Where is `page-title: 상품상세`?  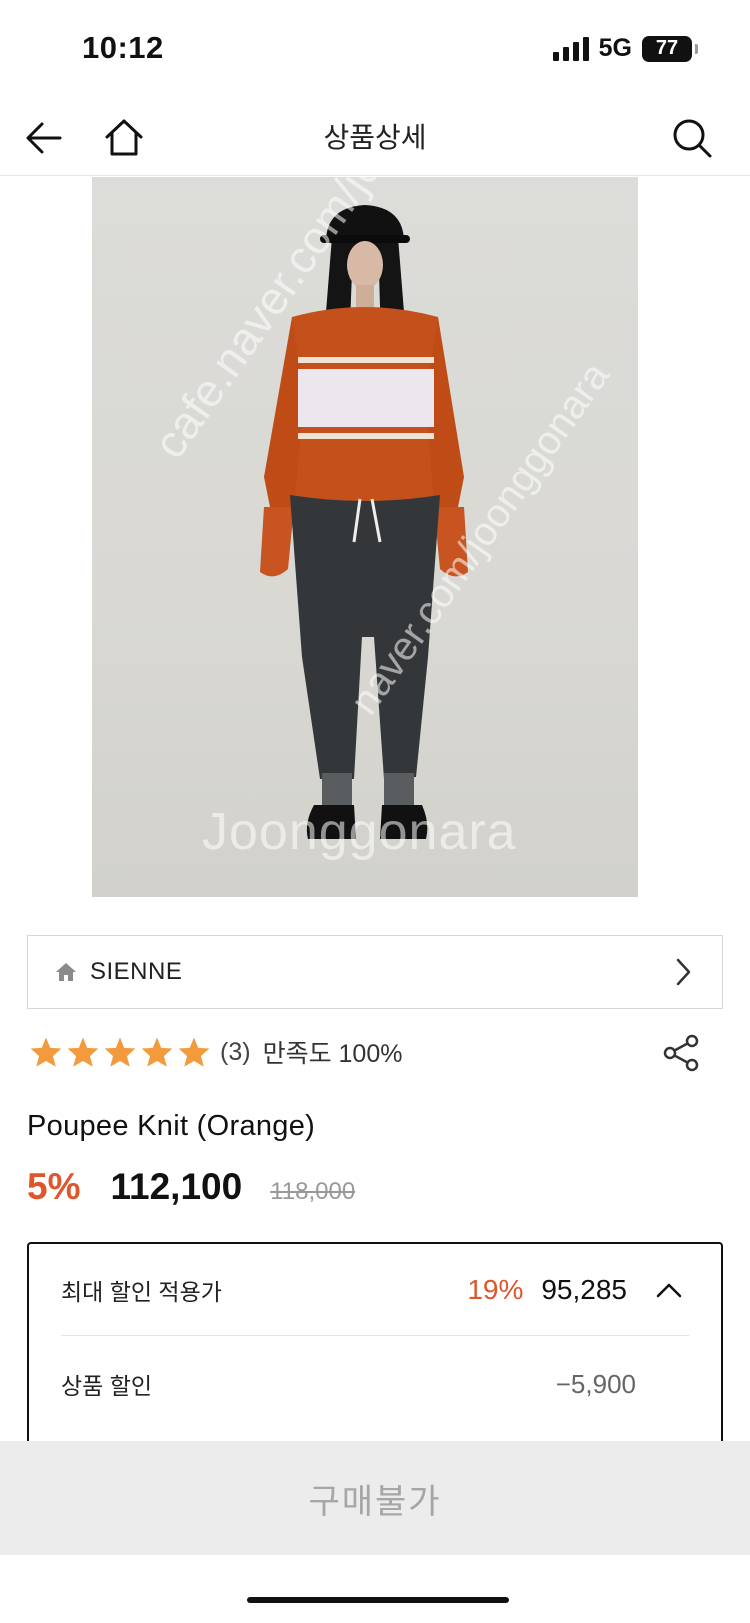 page-title: 상품상세 is located at coordinates (375, 137).